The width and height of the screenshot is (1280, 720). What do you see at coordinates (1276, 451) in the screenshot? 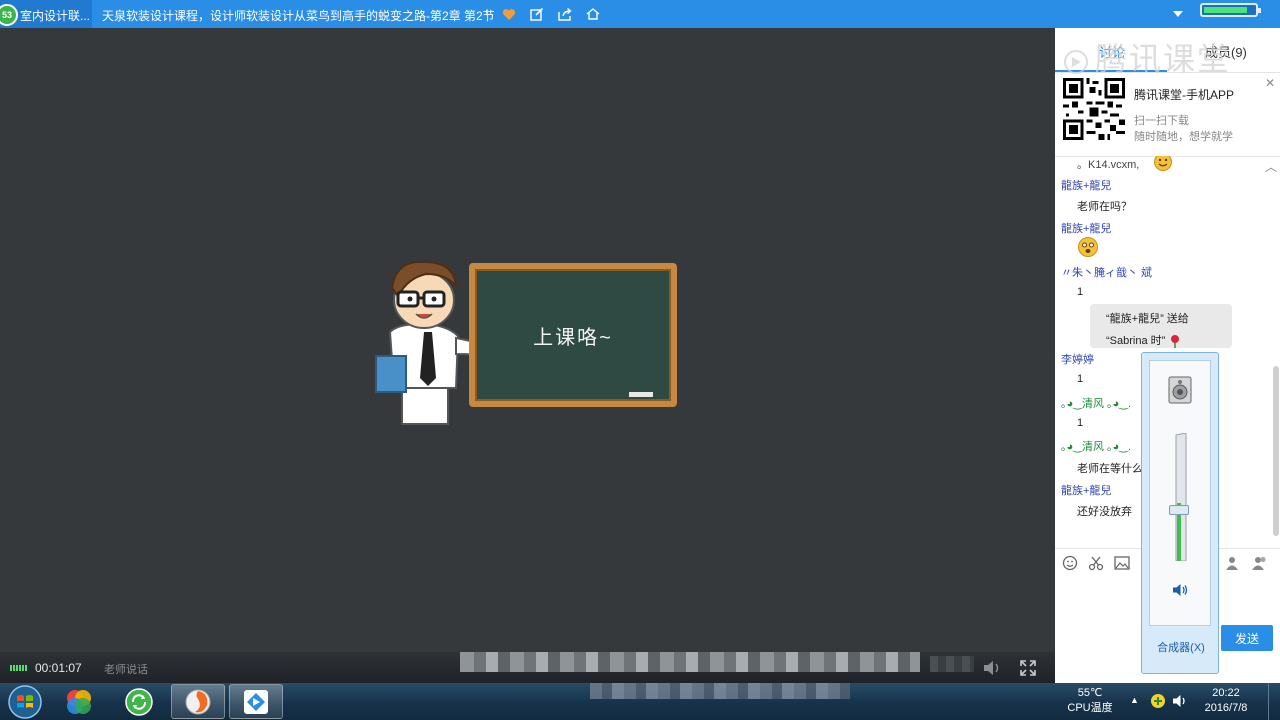
I see `chat-scrollbar` at bounding box center [1276, 451].